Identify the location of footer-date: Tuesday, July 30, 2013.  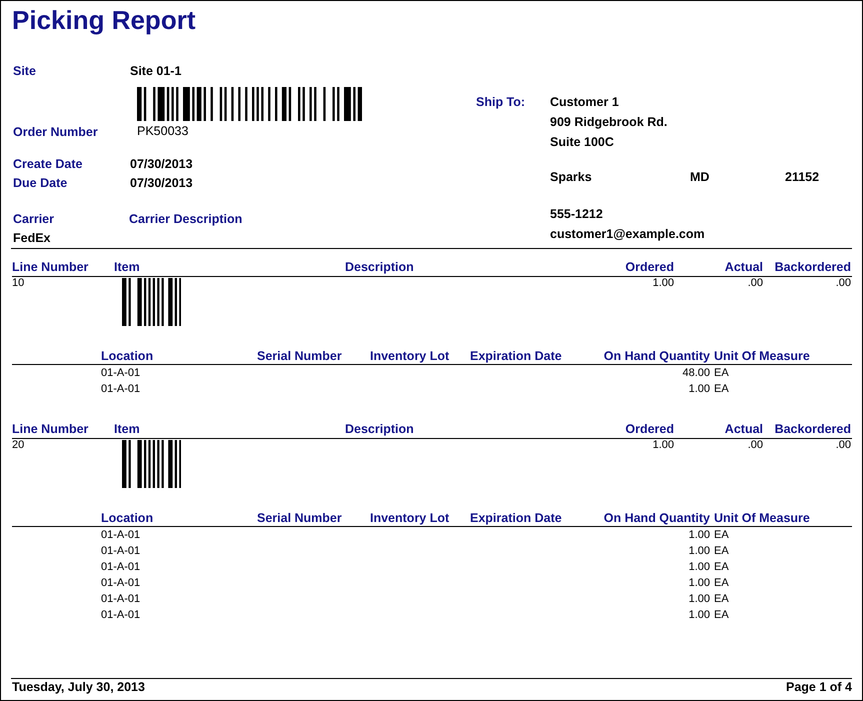
(78, 687).